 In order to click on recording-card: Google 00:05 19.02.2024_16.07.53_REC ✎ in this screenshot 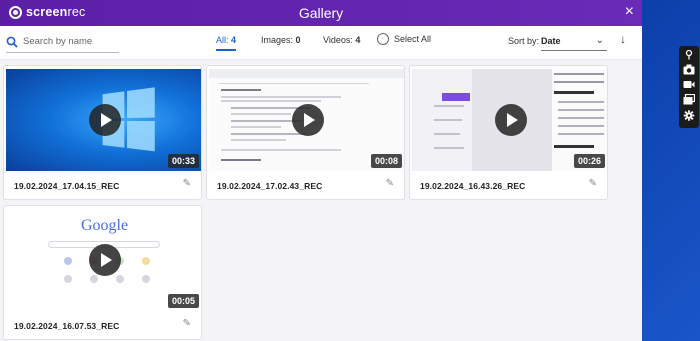, I will do `click(102, 272)`.